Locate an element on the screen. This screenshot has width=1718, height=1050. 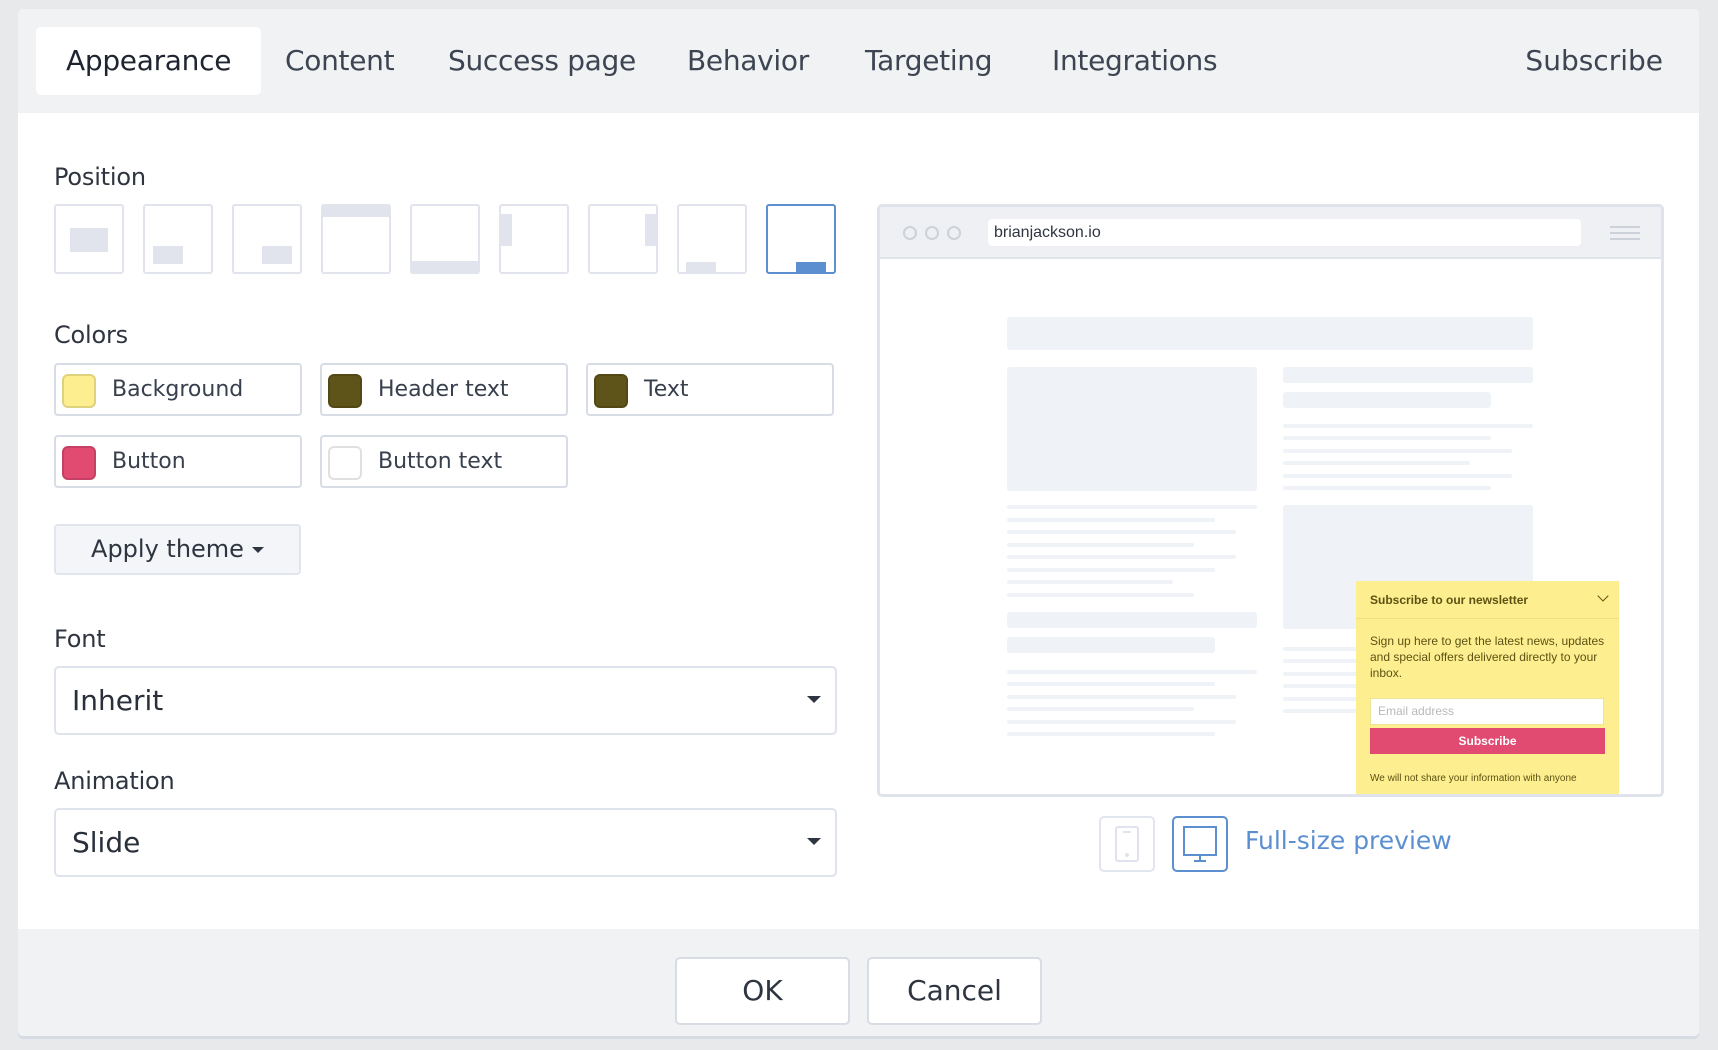
browser-chrome: brianjackson.io is located at coordinates (1270, 233).